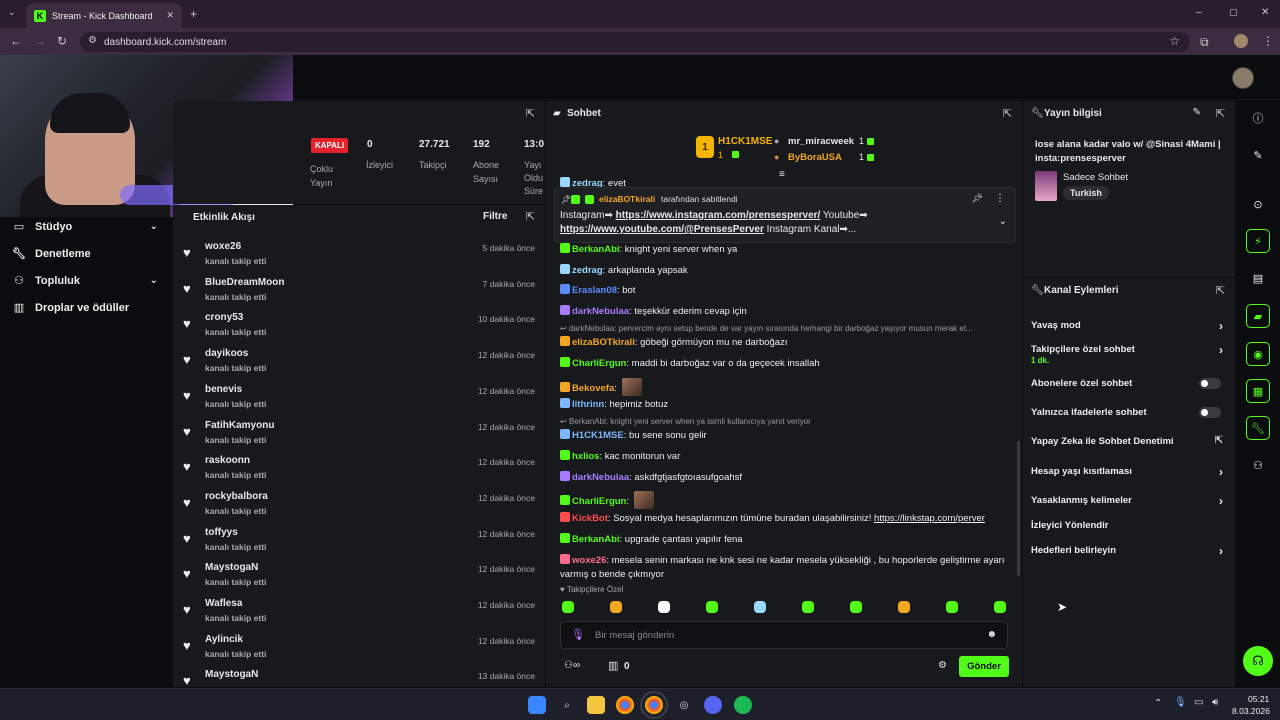 This screenshot has height=720, width=1280. Describe the element at coordinates (231, 674) in the screenshot. I see `activity-user: MaystogaN` at that location.